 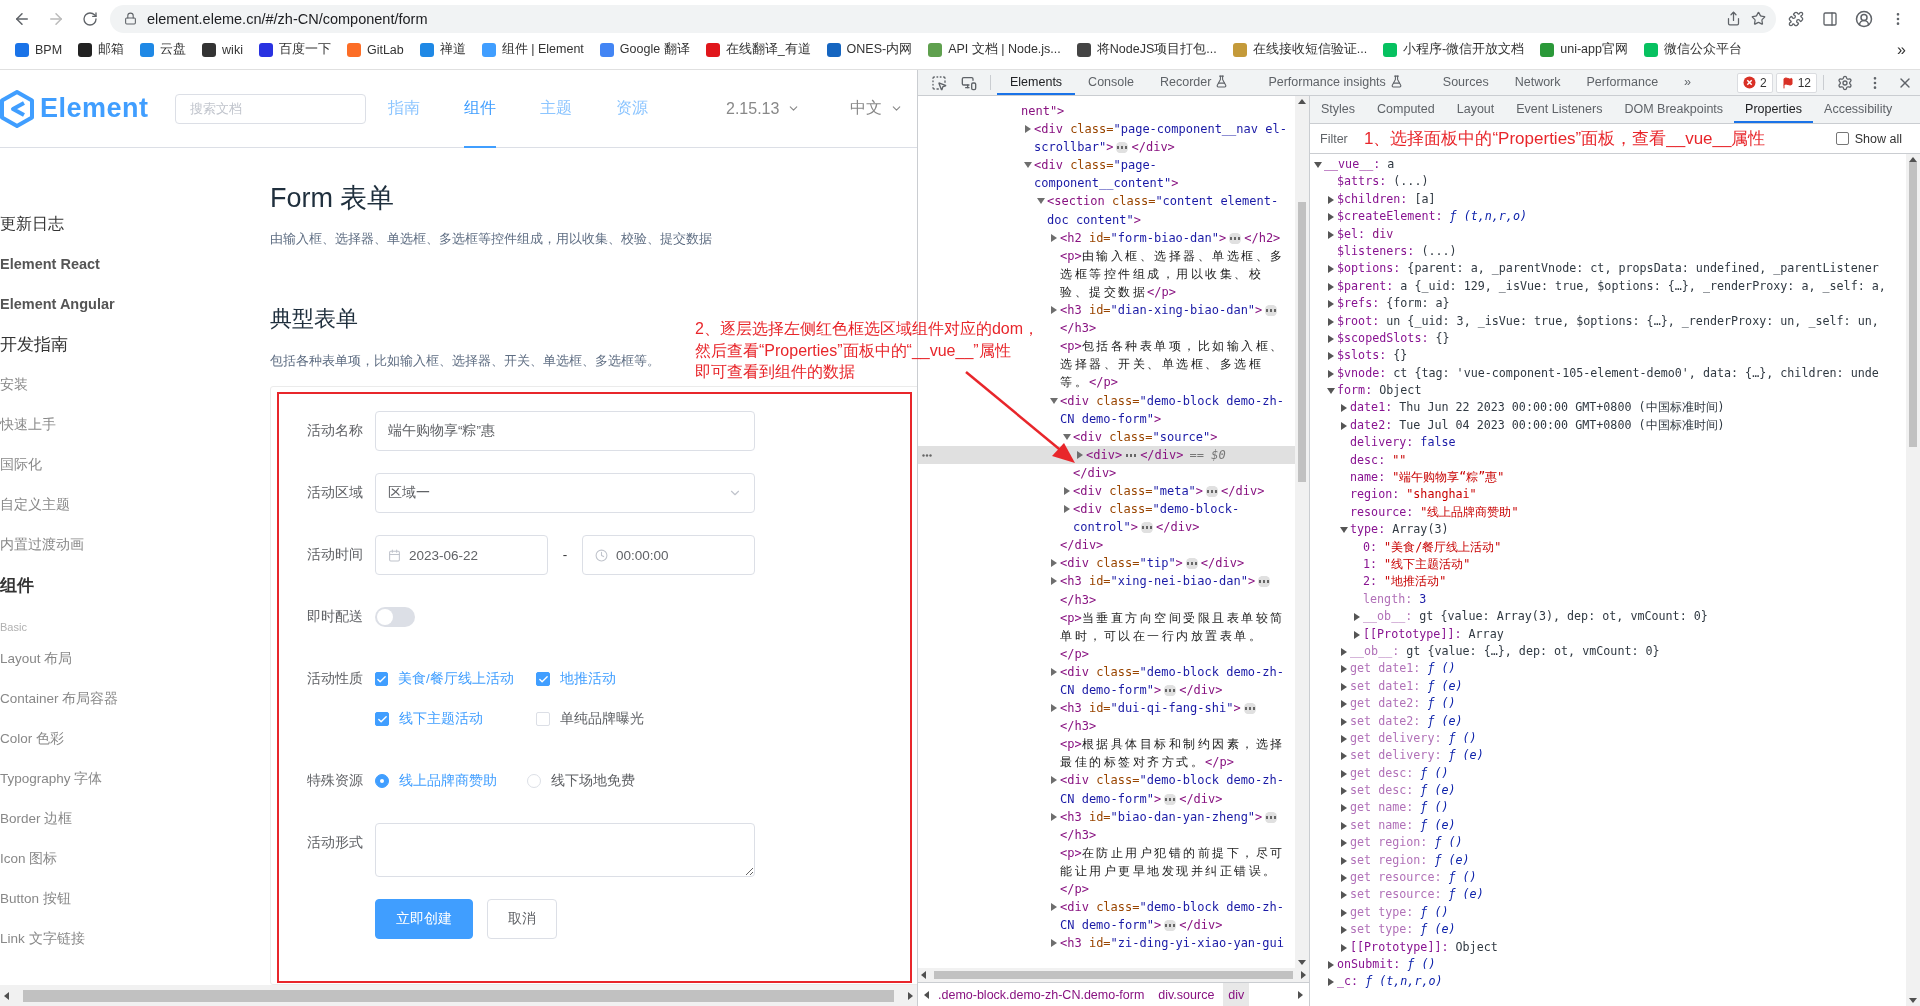 I want to click on breadcrumb: div, so click(x=1236, y=994).